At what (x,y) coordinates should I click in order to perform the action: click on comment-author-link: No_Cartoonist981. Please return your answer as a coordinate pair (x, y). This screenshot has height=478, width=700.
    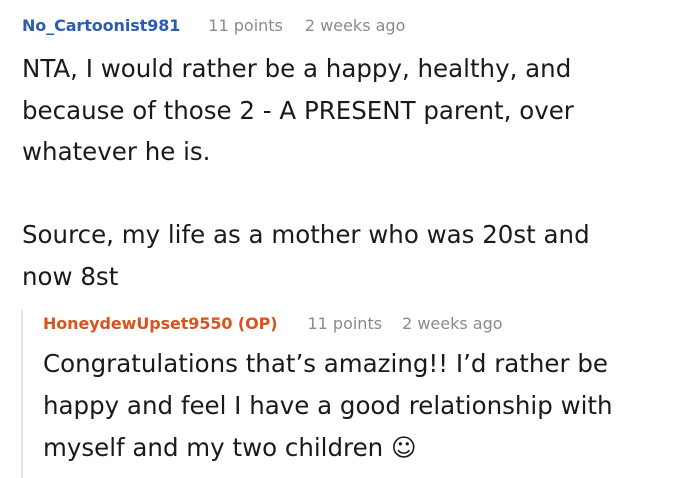
    Looking at the image, I should click on (101, 25).